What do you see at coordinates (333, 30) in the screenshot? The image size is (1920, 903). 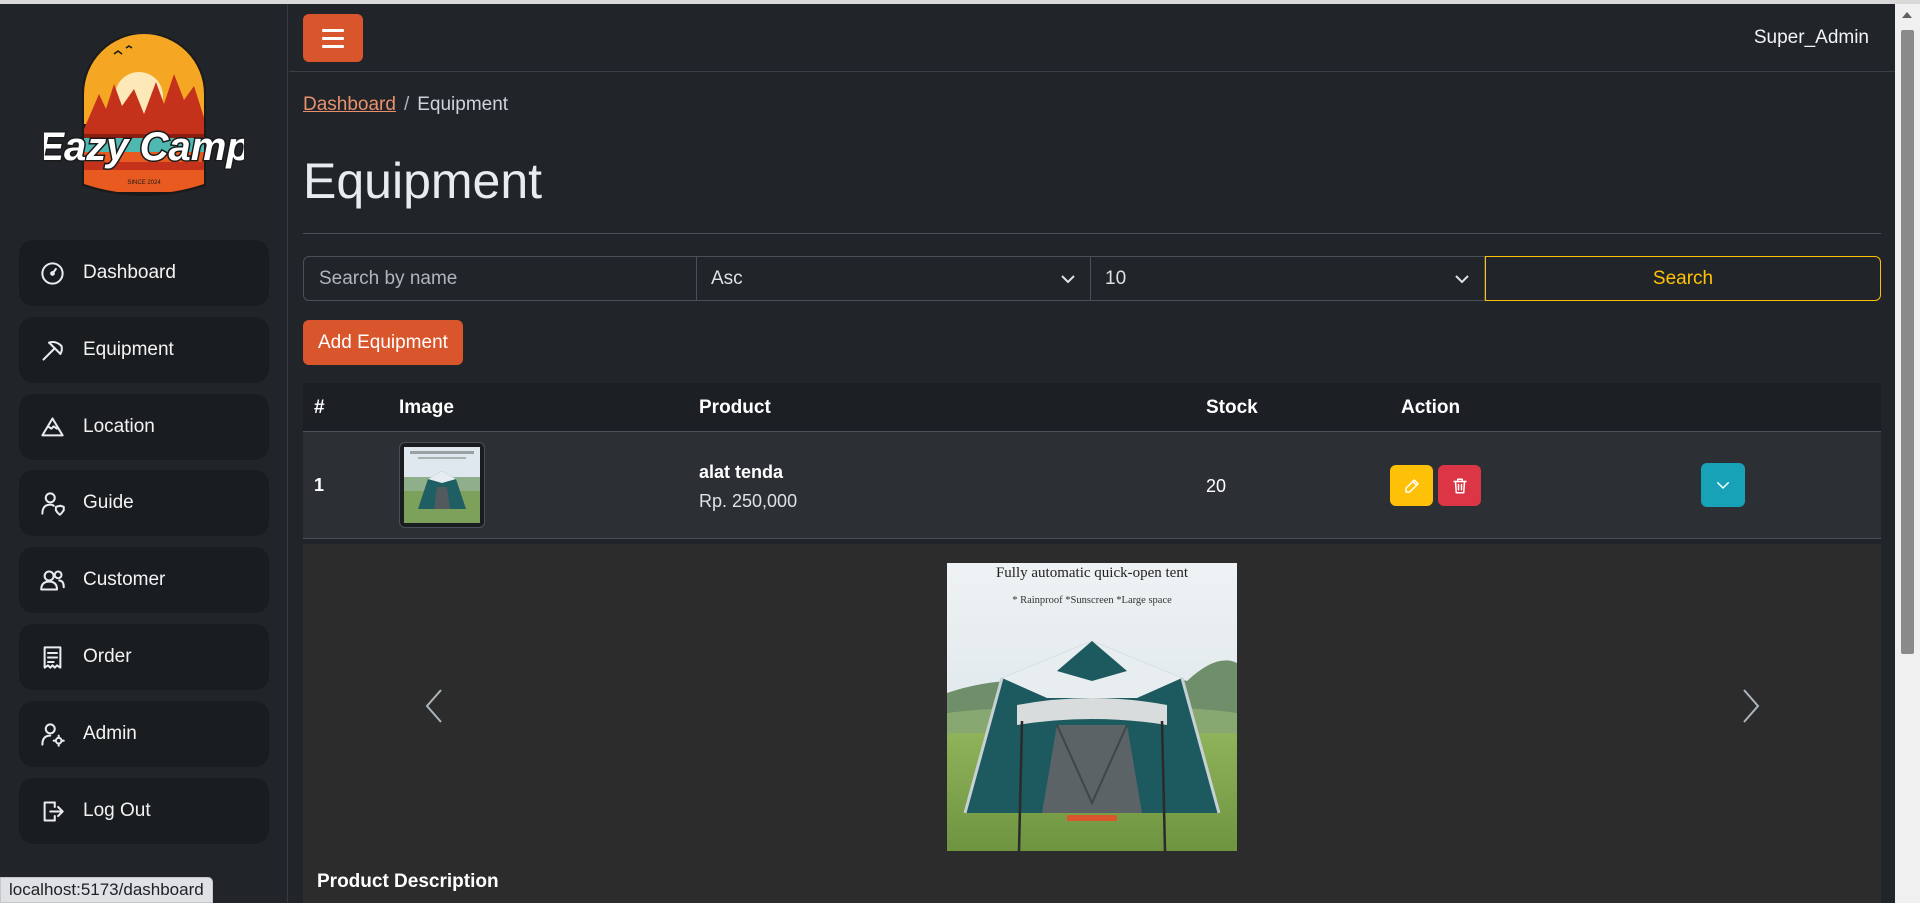 I see `hamburger-icon` at bounding box center [333, 30].